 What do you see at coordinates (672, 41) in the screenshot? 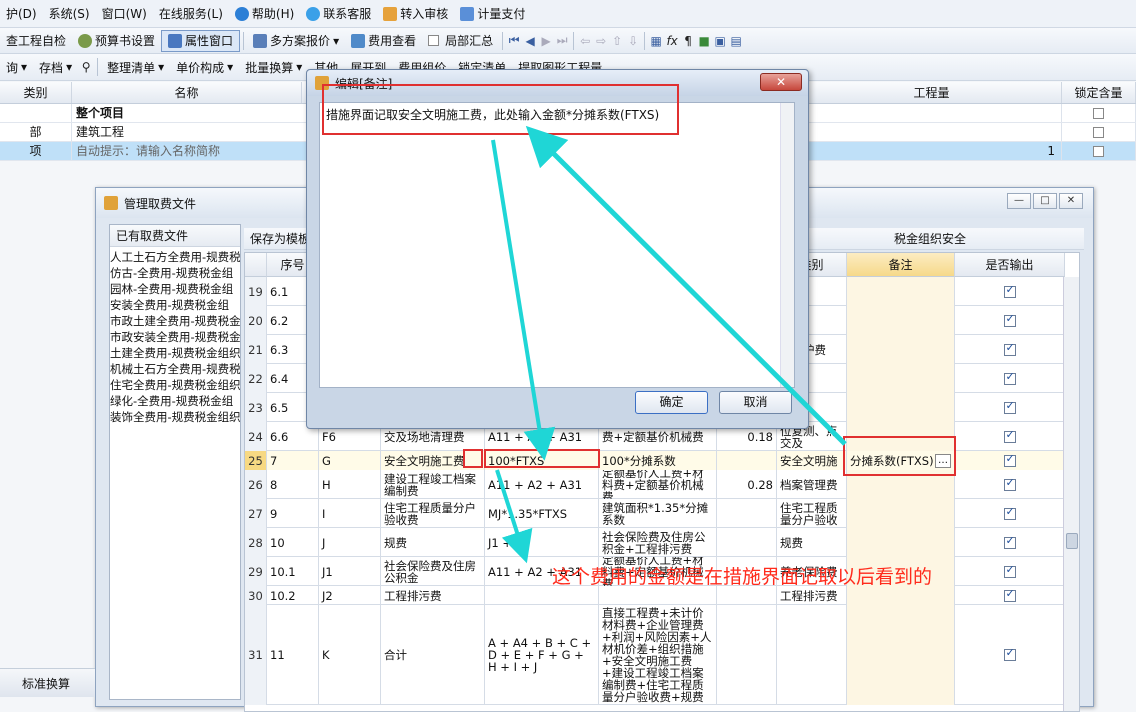
I see `formula-icon: fx` at bounding box center [672, 41].